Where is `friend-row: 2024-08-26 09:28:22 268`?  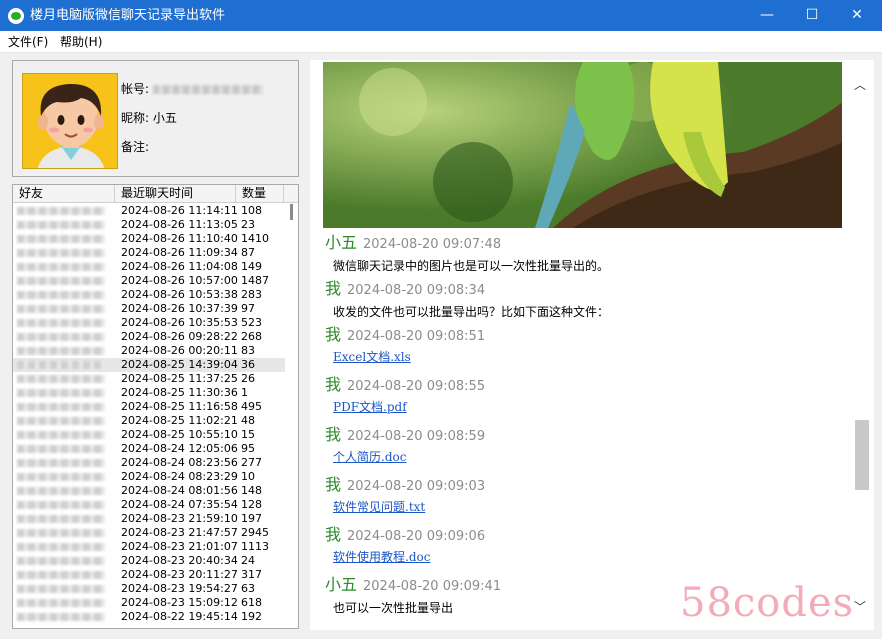 friend-row: 2024-08-26 09:28:22 268 is located at coordinates (149, 337).